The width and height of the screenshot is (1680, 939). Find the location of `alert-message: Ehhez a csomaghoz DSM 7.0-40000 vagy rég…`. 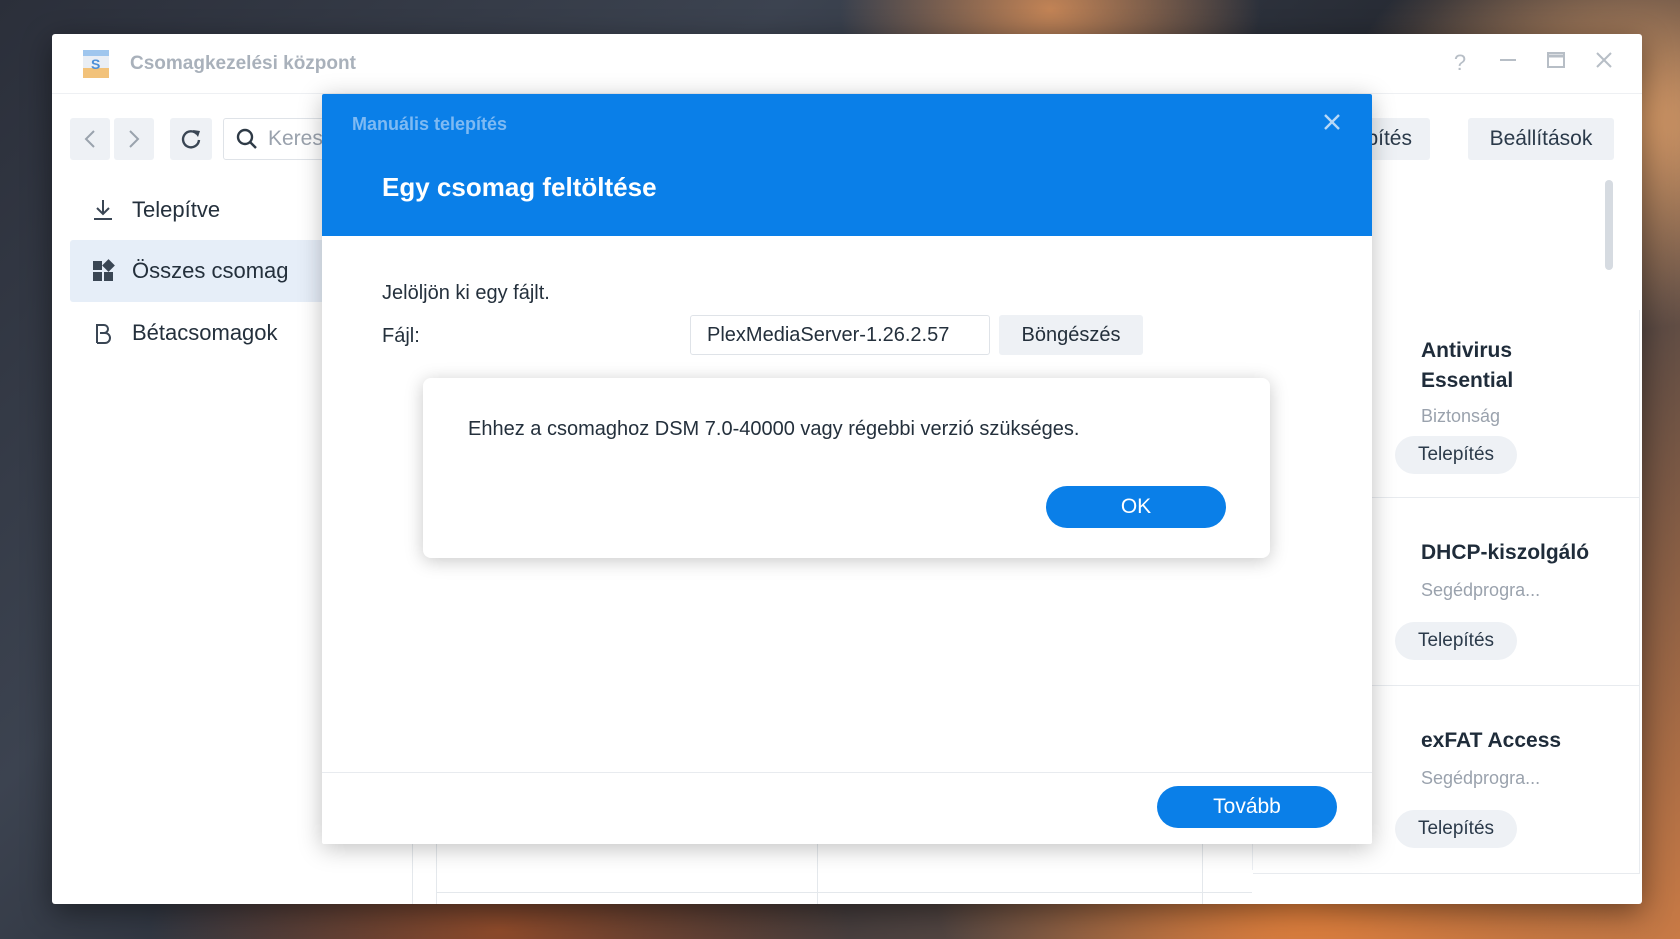

alert-message: Ehhez a csomaghoz DSM 7.0-40000 vagy rég… is located at coordinates (774, 429).